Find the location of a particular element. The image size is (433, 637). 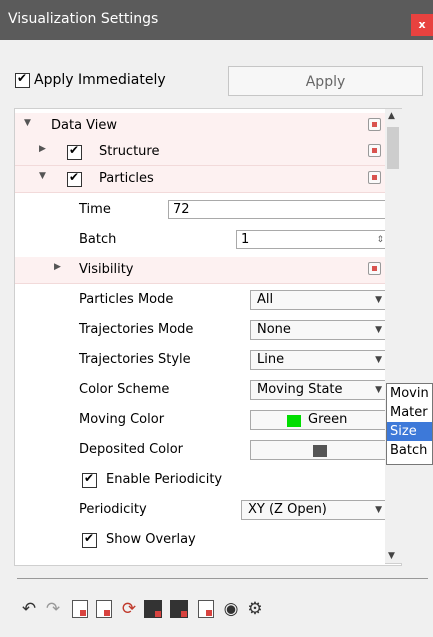

particles-label: Particles is located at coordinates (126, 178).